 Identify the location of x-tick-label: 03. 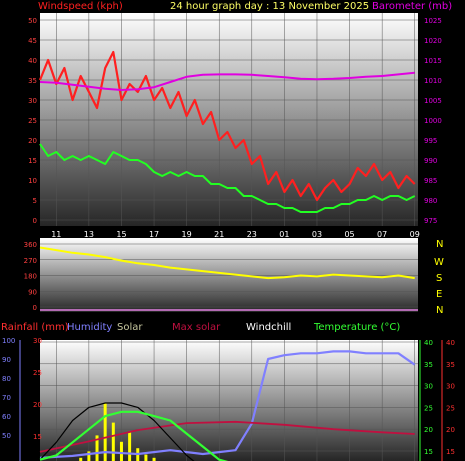
(317, 234).